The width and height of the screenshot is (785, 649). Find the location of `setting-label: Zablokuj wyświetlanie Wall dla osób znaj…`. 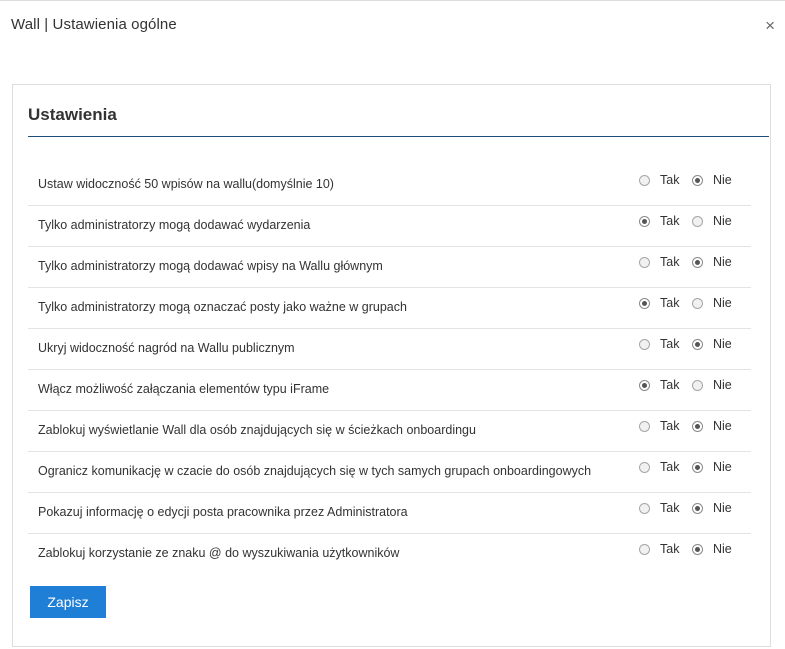

setting-label: Zablokuj wyświetlanie Wall dla osób znaj… is located at coordinates (257, 430).